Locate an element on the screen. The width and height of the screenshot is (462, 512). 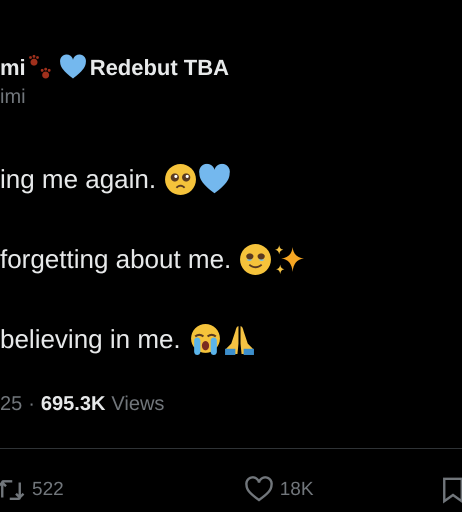
display-name: Redebut TBA is located at coordinates (160, 68).